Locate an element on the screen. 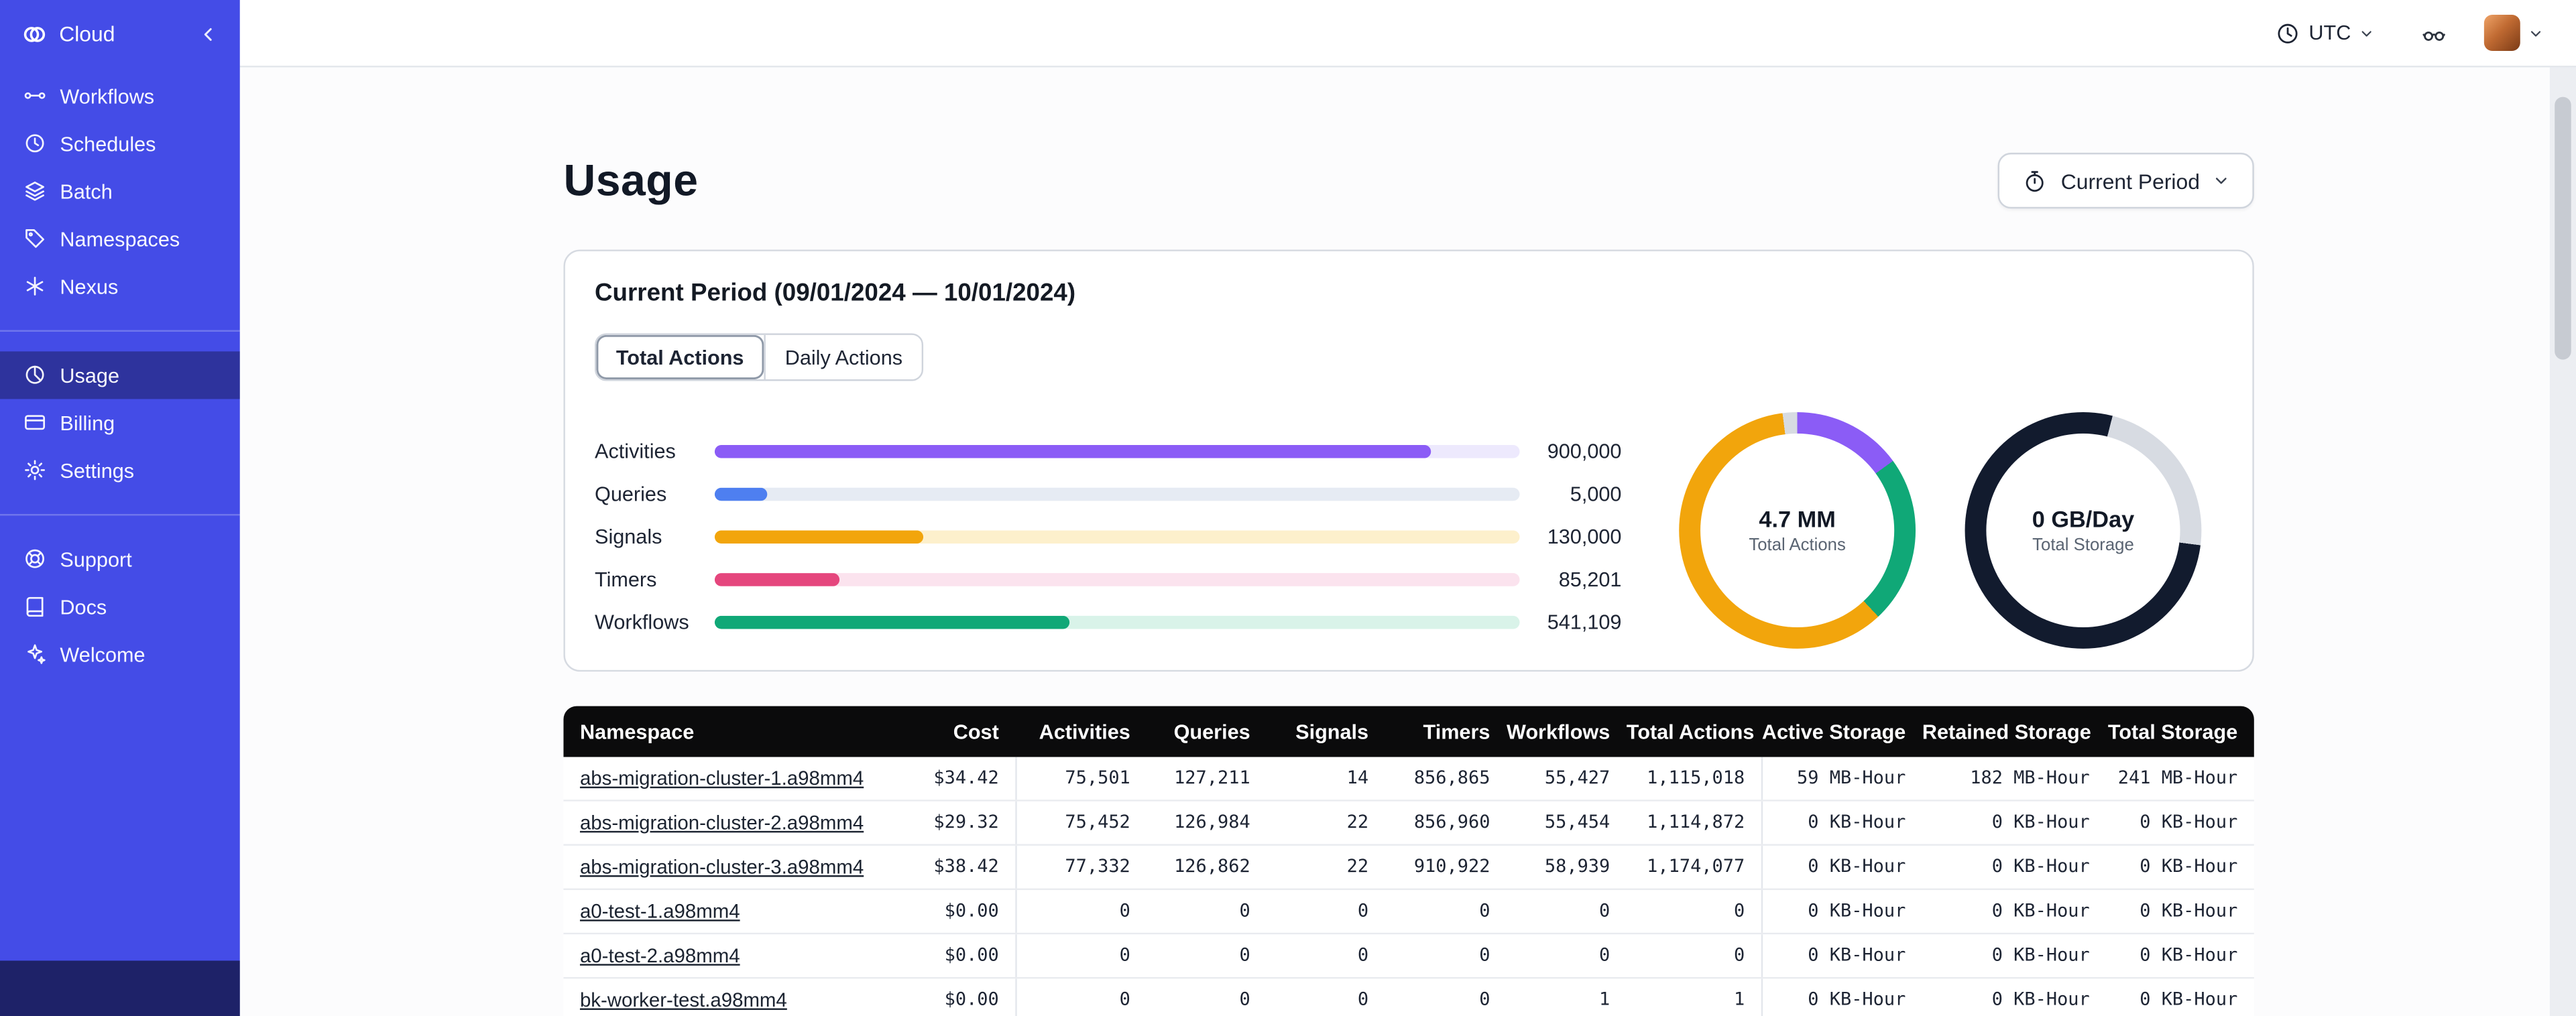 The width and height of the screenshot is (2576, 1016). bar-value: 541,109 is located at coordinates (1584, 622).